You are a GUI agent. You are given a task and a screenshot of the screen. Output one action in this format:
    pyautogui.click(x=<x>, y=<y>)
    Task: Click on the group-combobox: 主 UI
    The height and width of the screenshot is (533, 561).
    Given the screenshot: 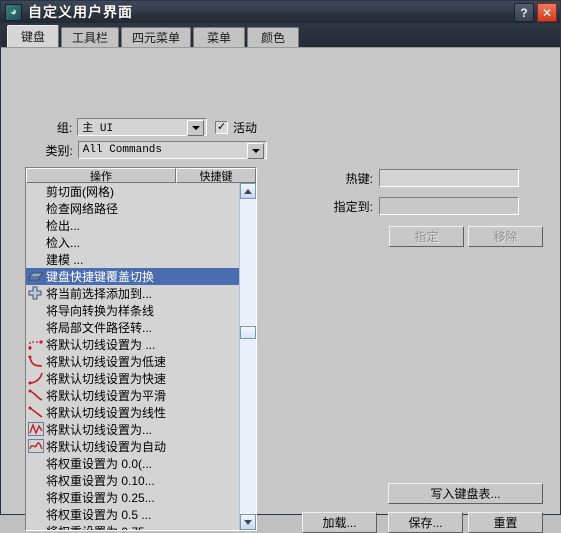 What is the action you would take?
    pyautogui.click(x=142, y=127)
    